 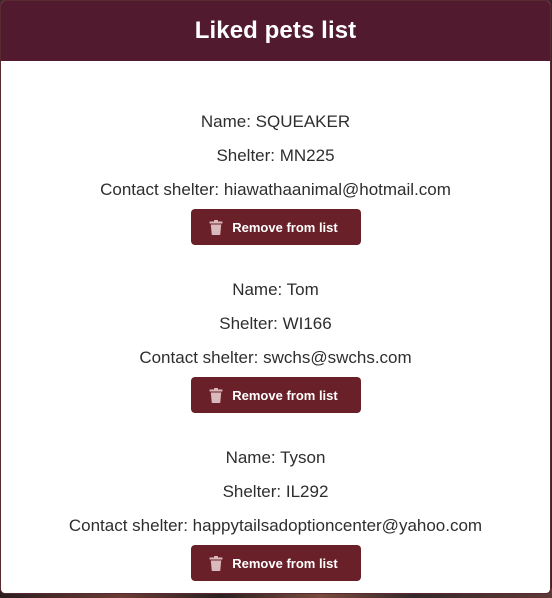 What do you see at coordinates (275, 323) in the screenshot?
I see `pet-shelter: Shelter: WI166` at bounding box center [275, 323].